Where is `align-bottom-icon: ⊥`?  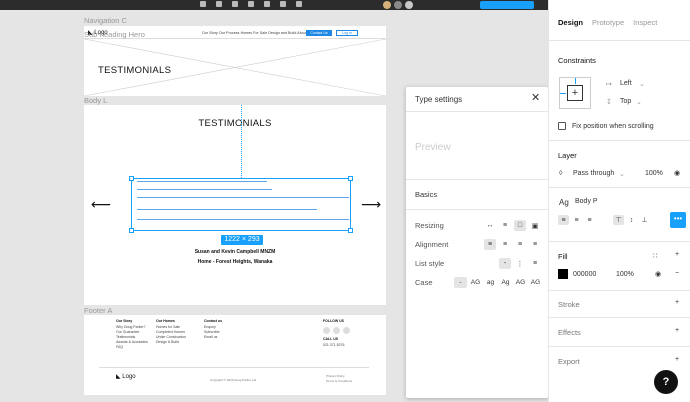
align-bottom-icon: ⊥ is located at coordinates (644, 220).